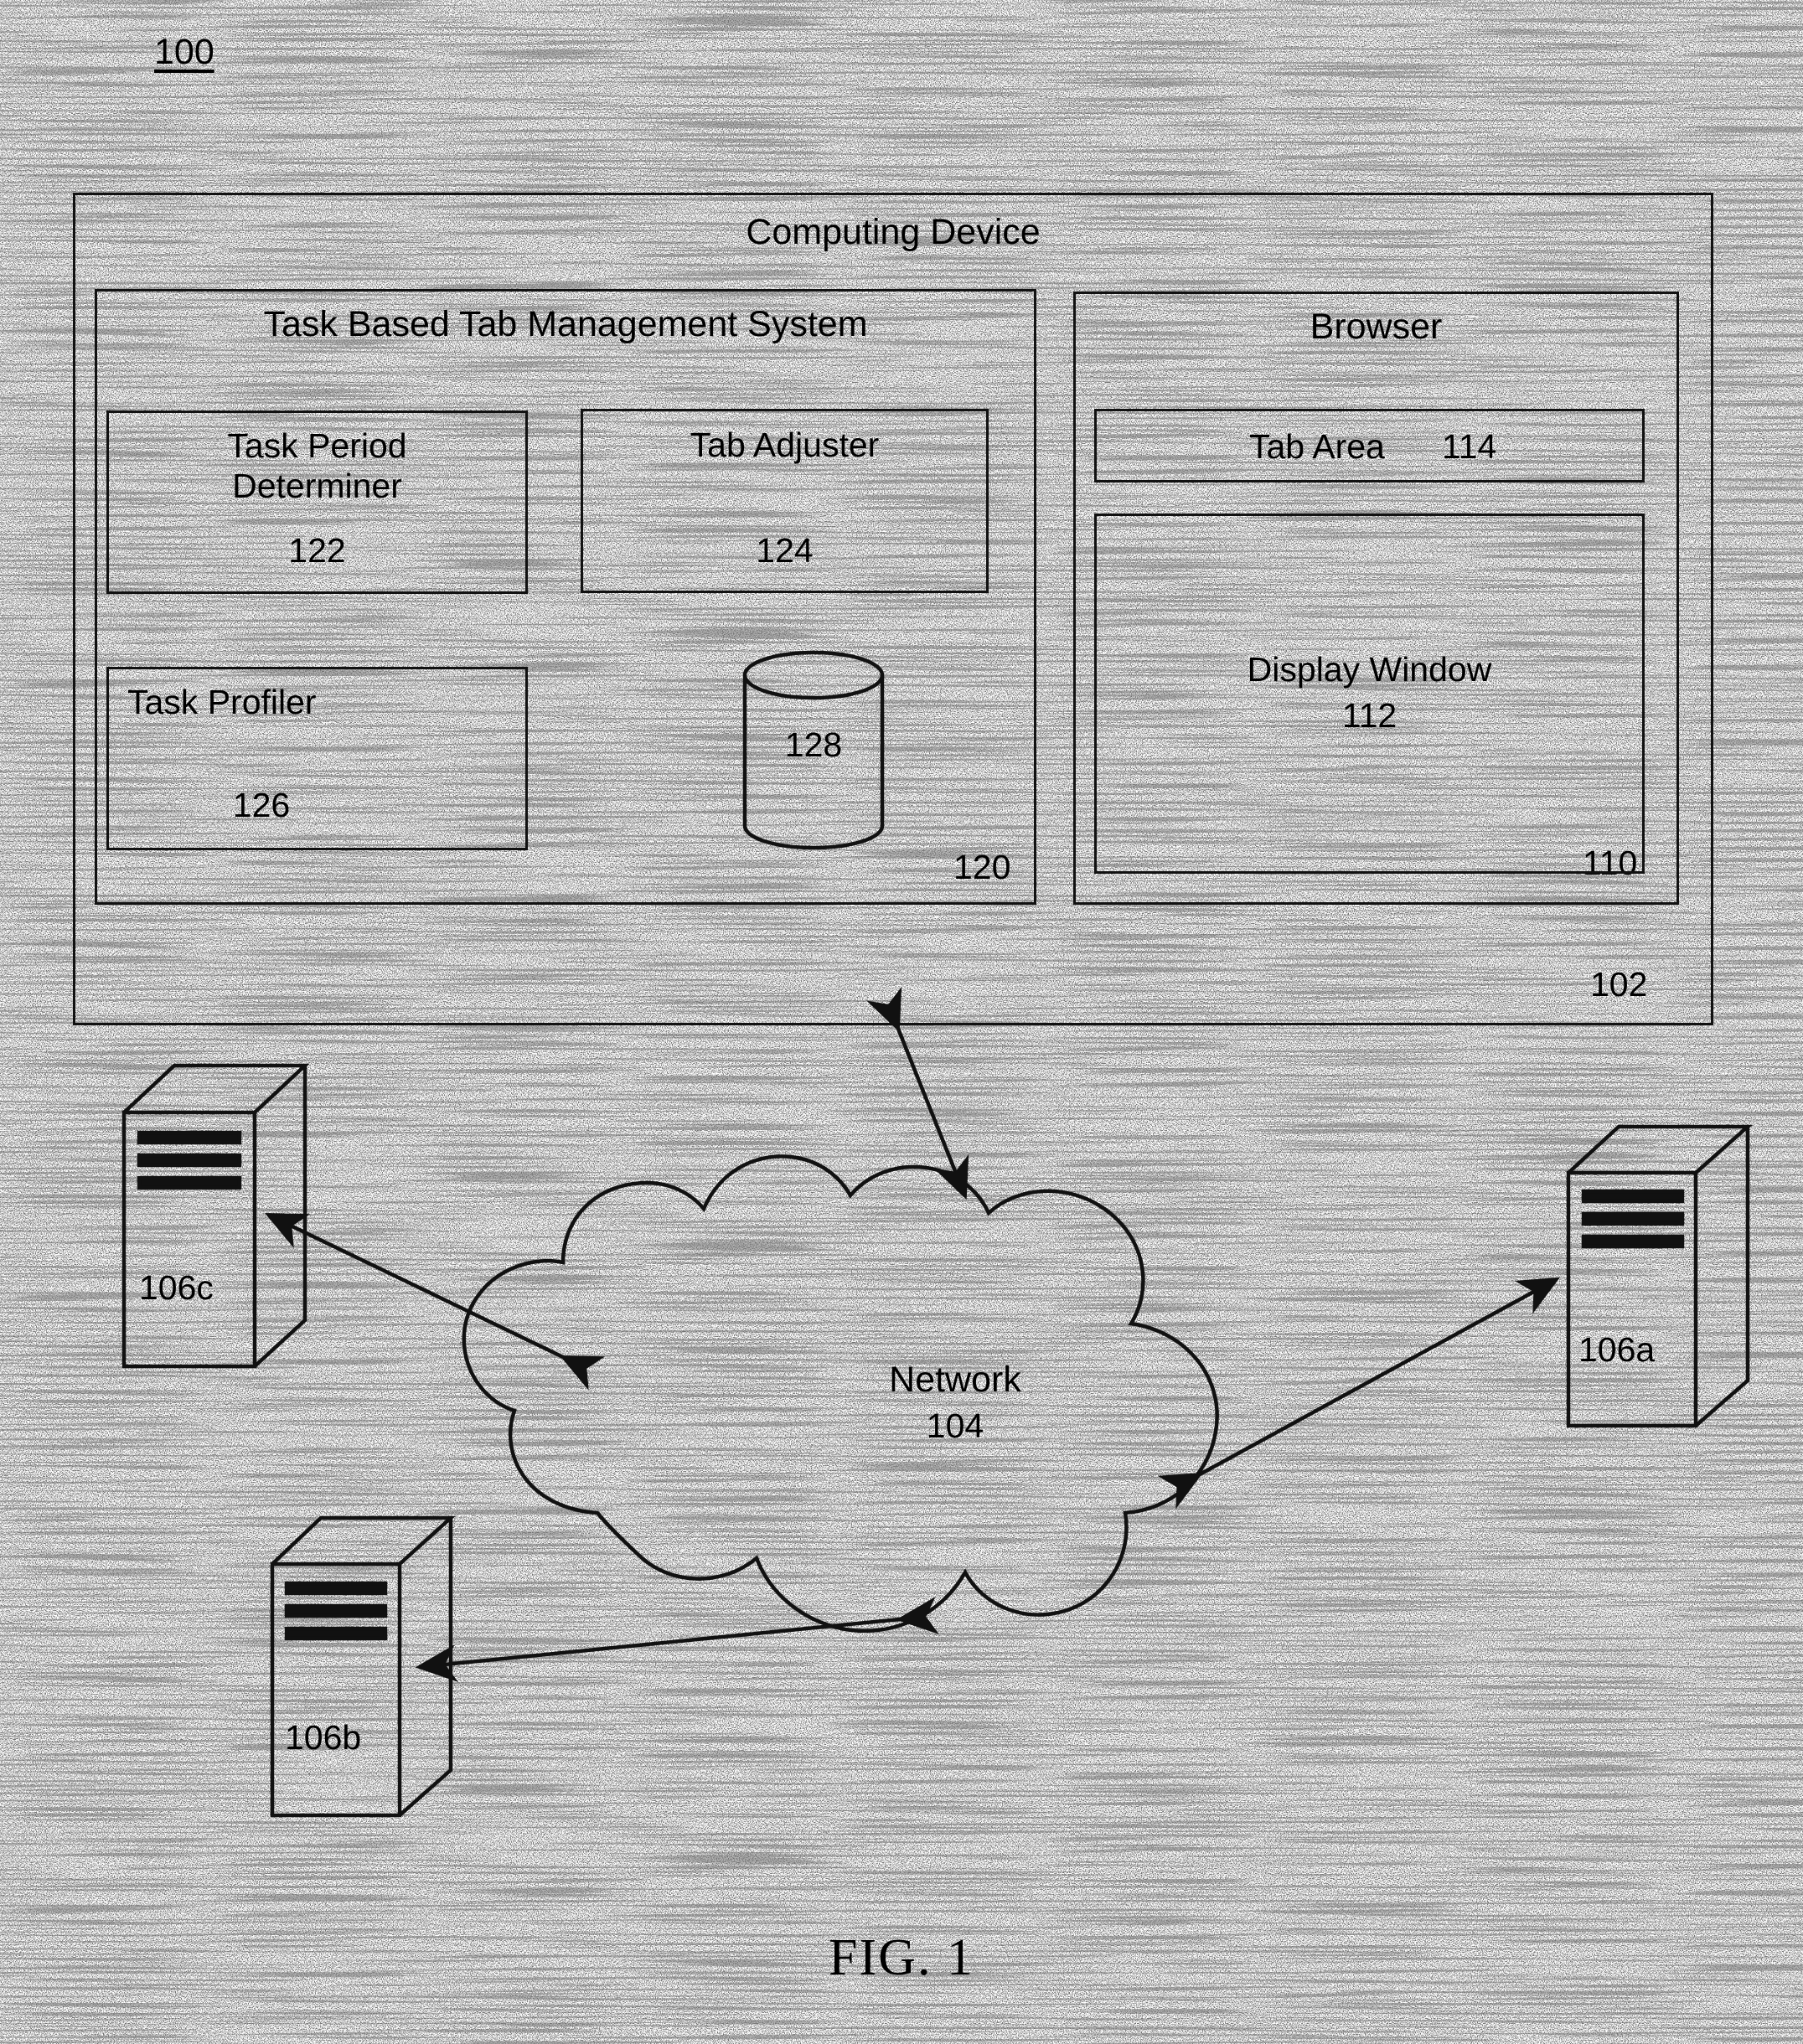 This screenshot has height=2044, width=1803. What do you see at coordinates (435, 1301) in the screenshot?
I see `connector-network-106c` at bounding box center [435, 1301].